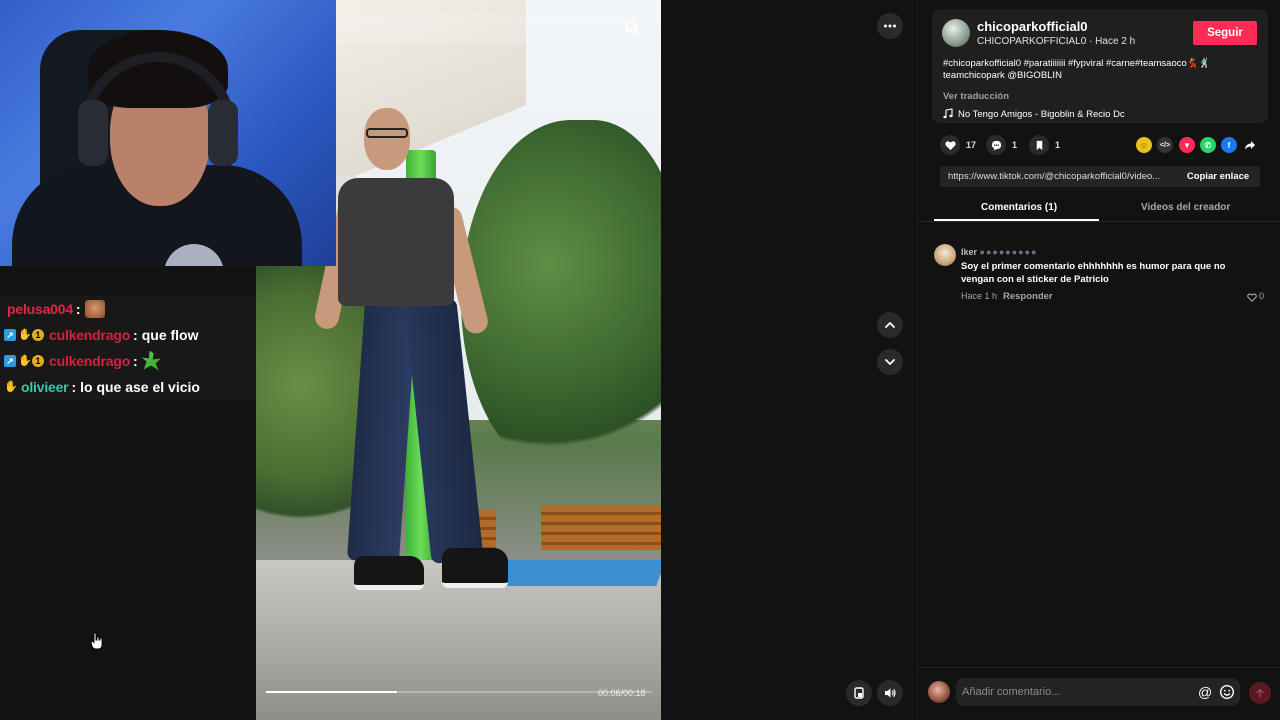 This screenshot has width=1280, height=720. I want to click on next-video-button, so click(890, 362).